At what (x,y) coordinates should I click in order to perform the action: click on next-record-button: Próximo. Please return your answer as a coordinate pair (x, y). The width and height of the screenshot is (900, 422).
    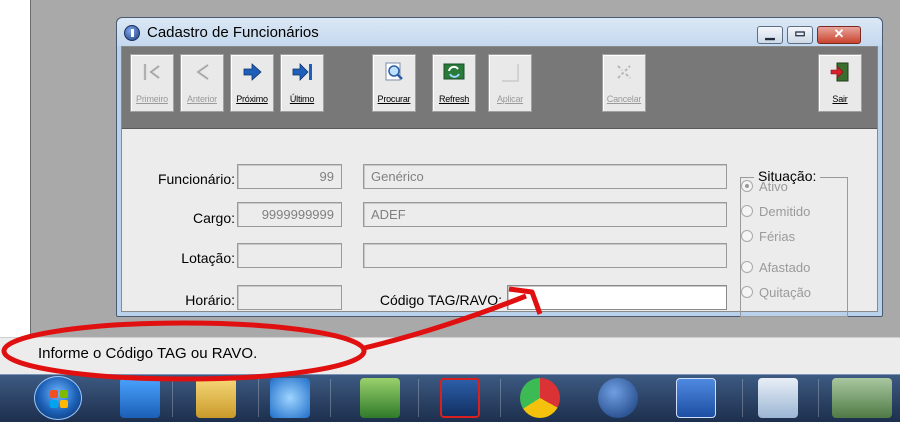
    Looking at the image, I should click on (252, 83).